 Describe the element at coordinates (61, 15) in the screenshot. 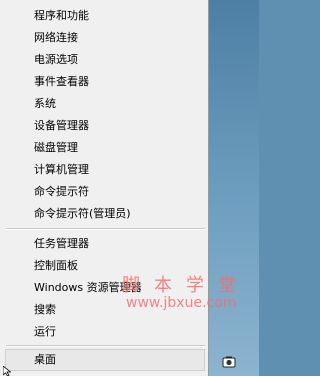

I see `menu-item-programs-features: 程序和功能` at that location.